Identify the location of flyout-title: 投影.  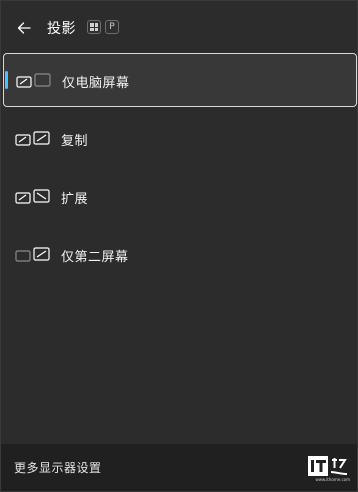
(61, 29).